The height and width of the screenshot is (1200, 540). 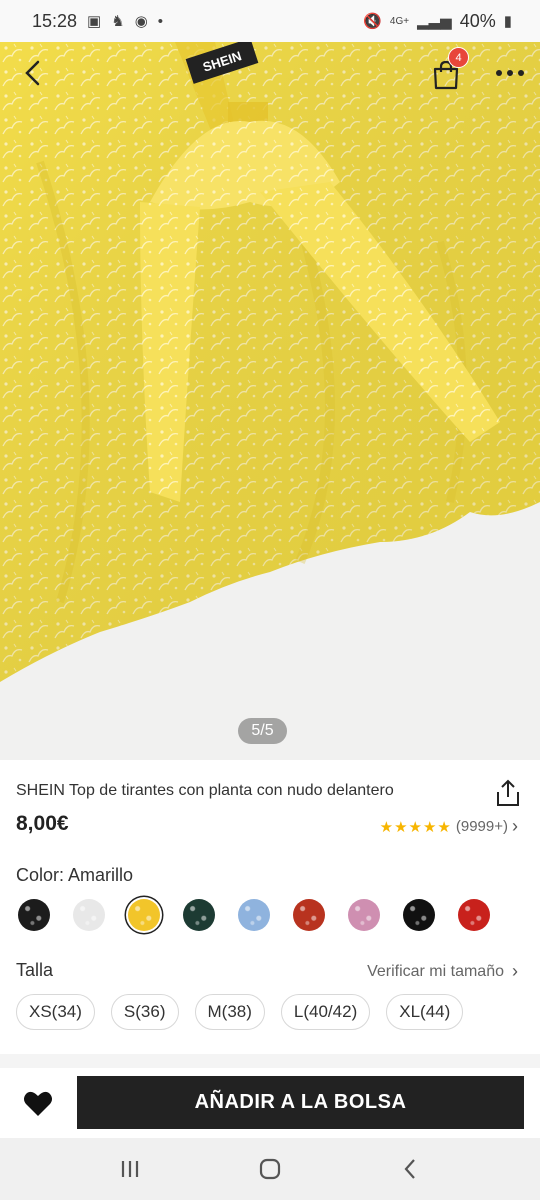 What do you see at coordinates (94, 21) in the screenshot?
I see `gallery-icon: ▣` at bounding box center [94, 21].